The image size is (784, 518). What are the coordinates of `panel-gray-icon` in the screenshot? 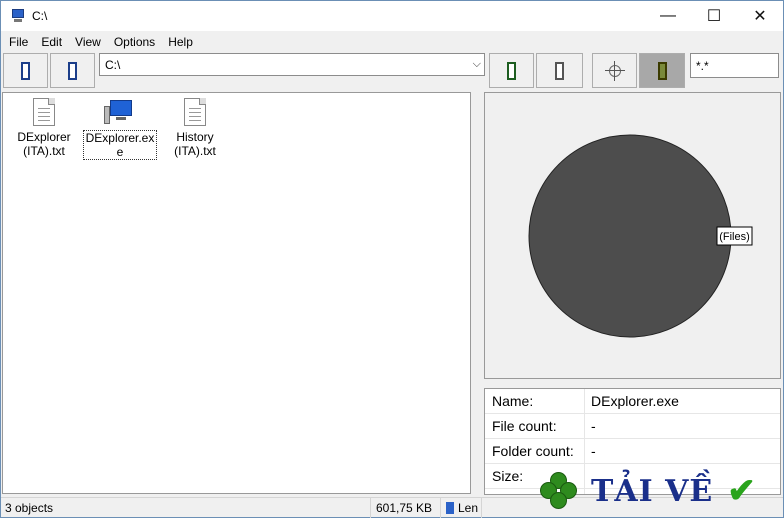 It's located at (559, 70).